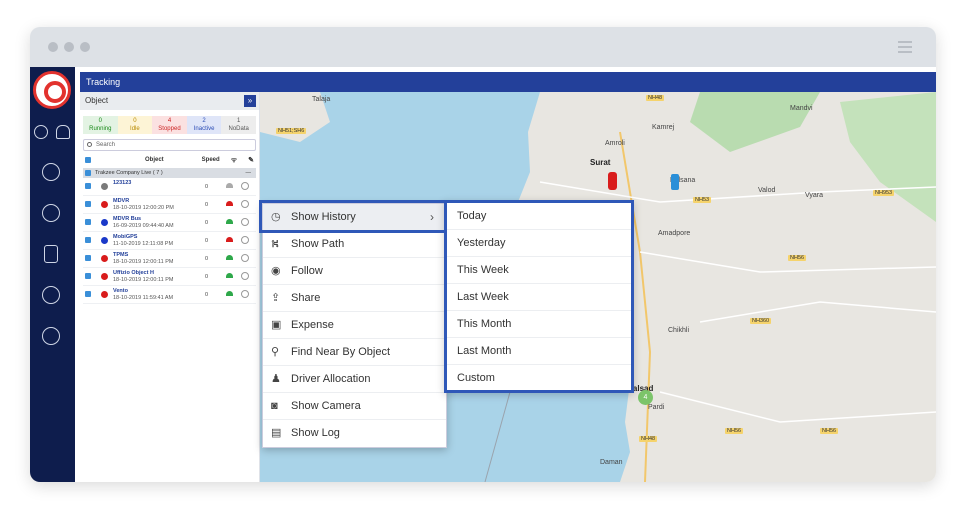 The height and width of the screenshot is (509, 970). I want to click on map-city-label: Amadpore, so click(674, 233).